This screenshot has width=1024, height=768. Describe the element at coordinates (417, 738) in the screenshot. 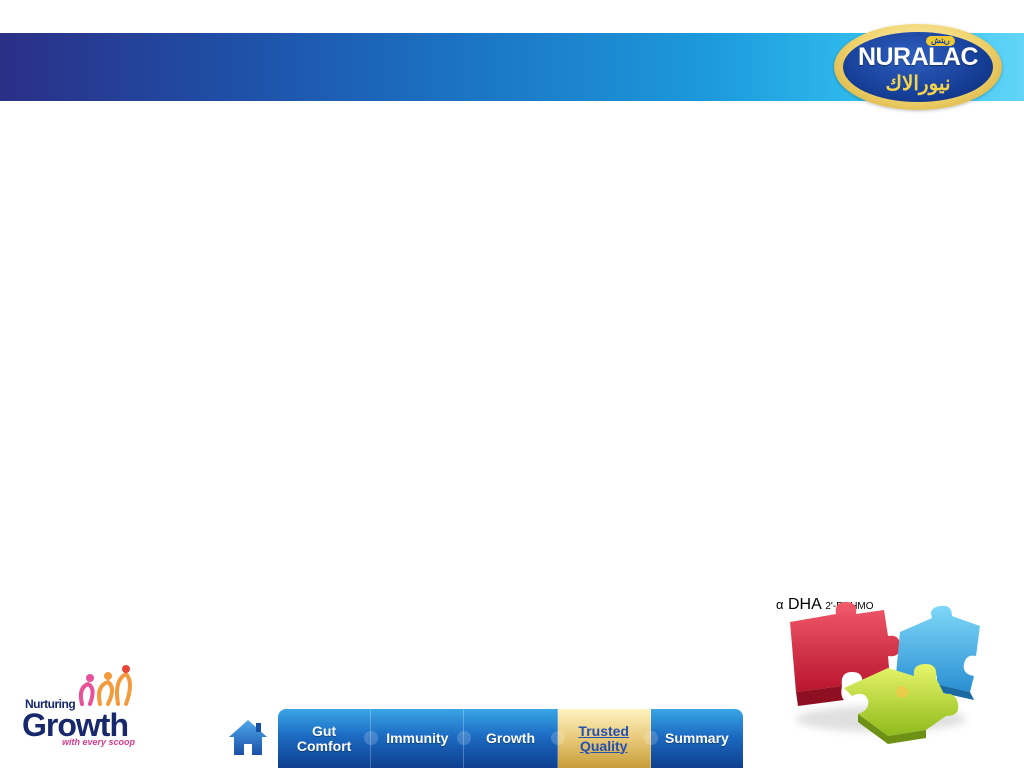

I see `tab-label: Immunity` at that location.